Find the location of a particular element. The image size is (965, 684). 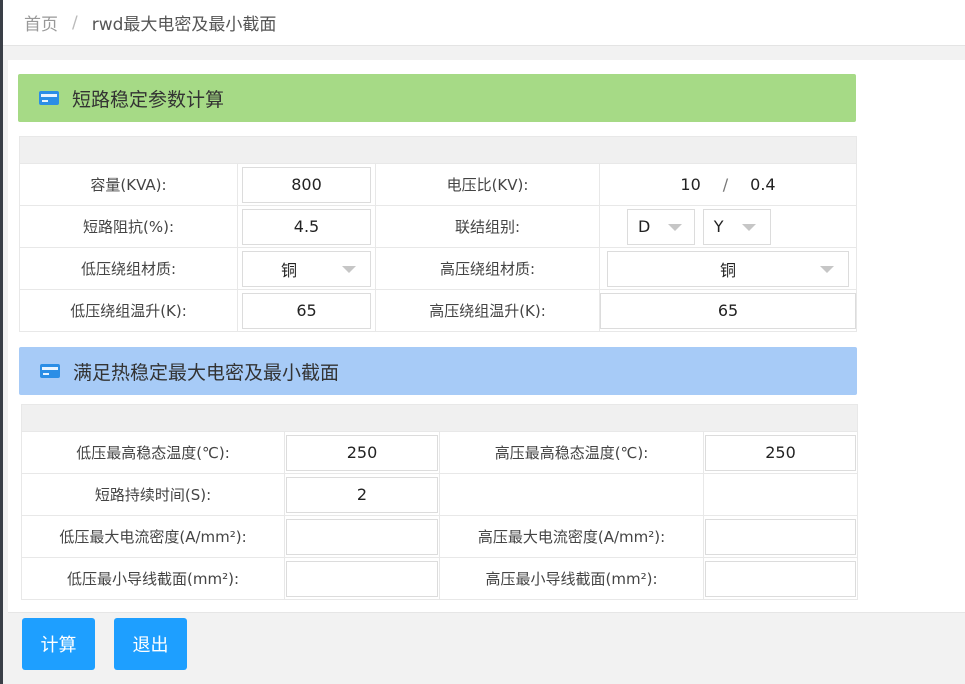

lv-min-section-output is located at coordinates (362, 578).